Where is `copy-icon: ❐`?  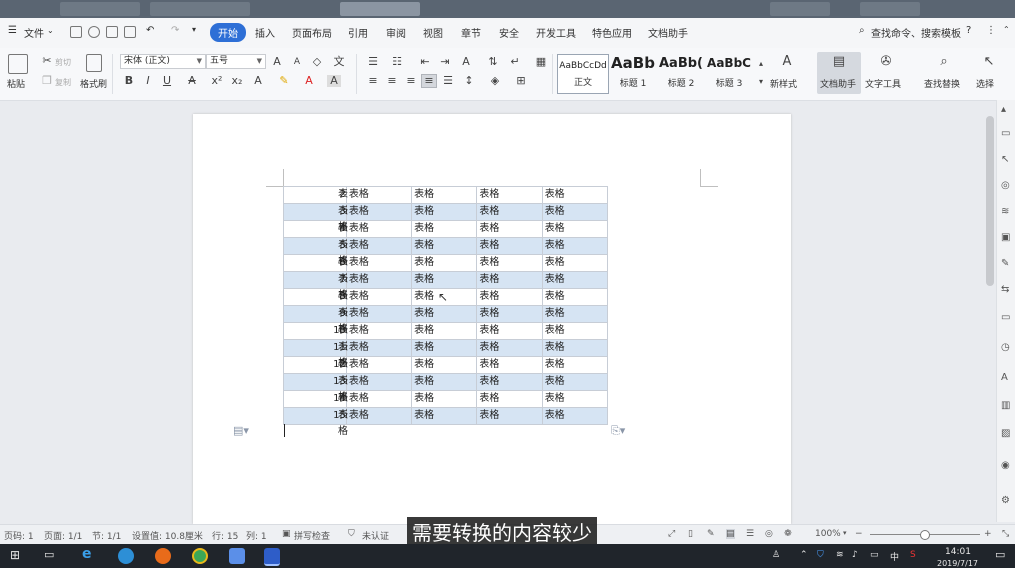 copy-icon: ❐ is located at coordinates (47, 81).